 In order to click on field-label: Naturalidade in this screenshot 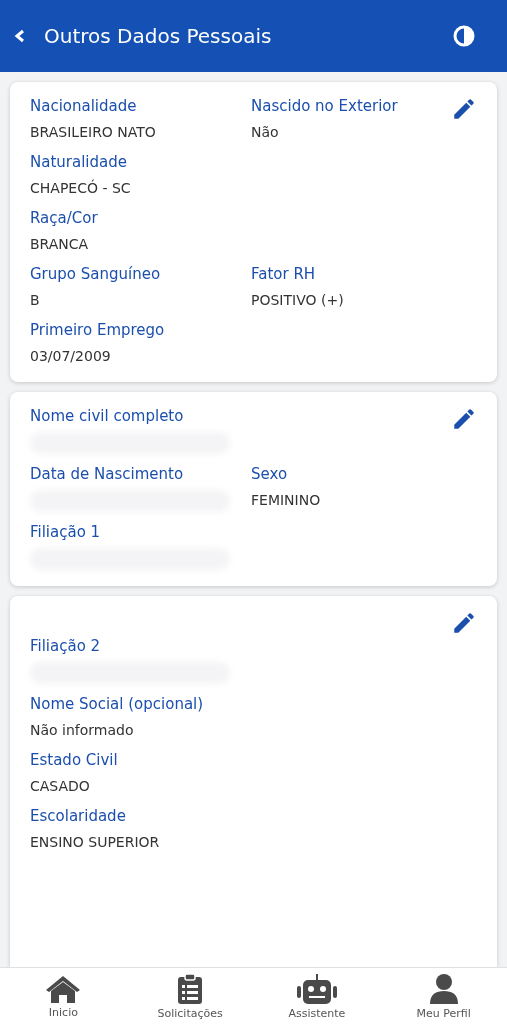, I will do `click(79, 162)`.